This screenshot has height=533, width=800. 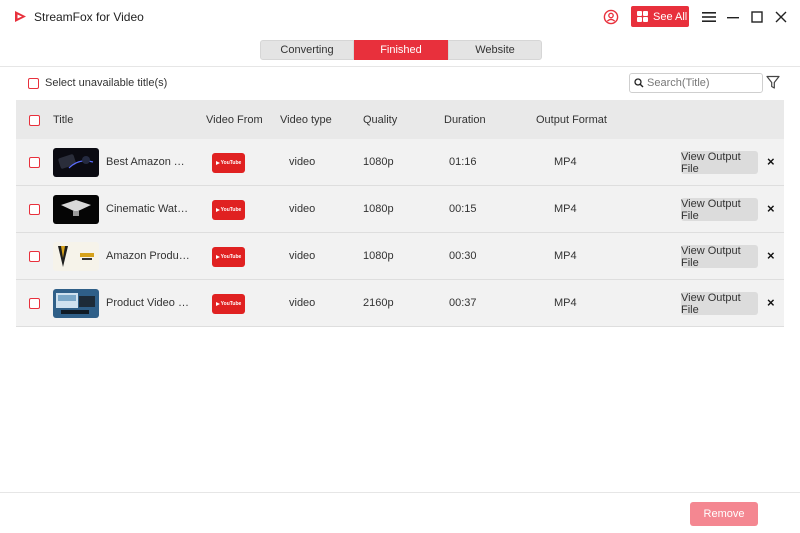 I want to click on select-unavailable: Select unavailable title(s), so click(x=97, y=83).